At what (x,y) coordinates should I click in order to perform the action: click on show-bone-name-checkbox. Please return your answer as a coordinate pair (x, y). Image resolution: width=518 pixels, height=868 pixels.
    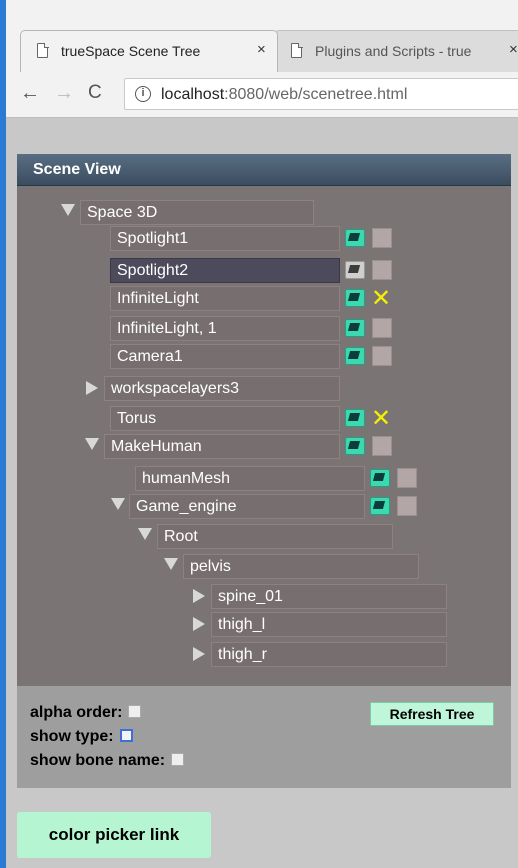
    Looking at the image, I should click on (178, 759).